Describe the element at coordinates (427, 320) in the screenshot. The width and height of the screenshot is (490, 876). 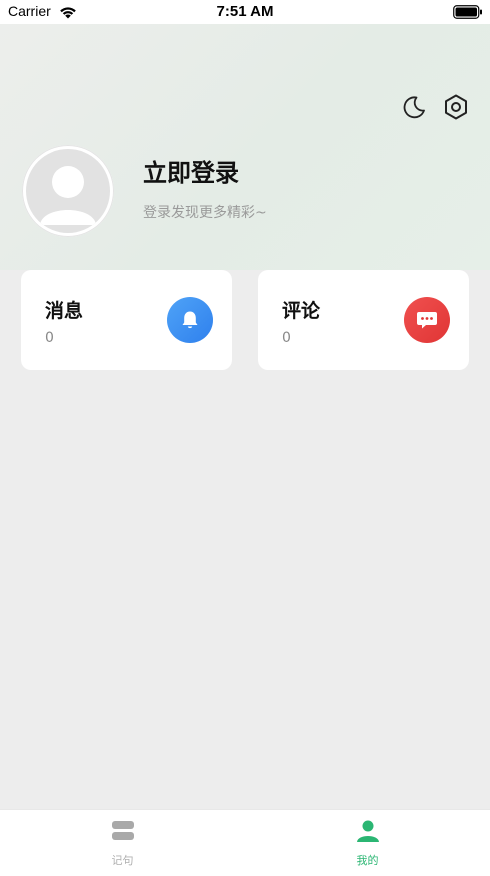
I see `chat-bubble-icon` at that location.